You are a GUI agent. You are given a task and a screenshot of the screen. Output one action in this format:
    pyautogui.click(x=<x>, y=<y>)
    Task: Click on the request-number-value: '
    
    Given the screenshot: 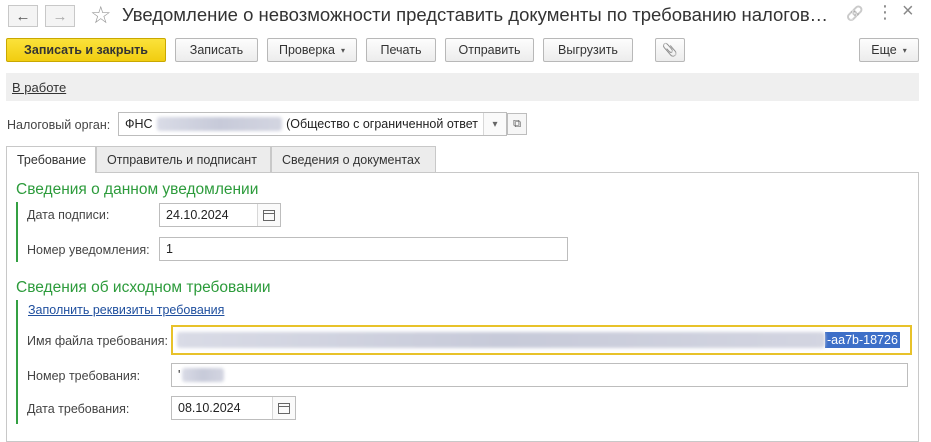 What is the action you would take?
    pyautogui.click(x=179, y=375)
    